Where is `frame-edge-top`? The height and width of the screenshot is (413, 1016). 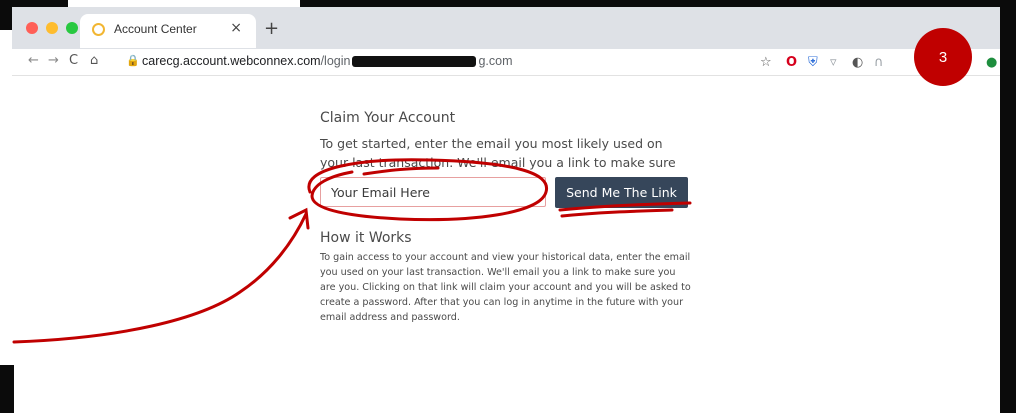 frame-edge-top is located at coordinates (658, 3).